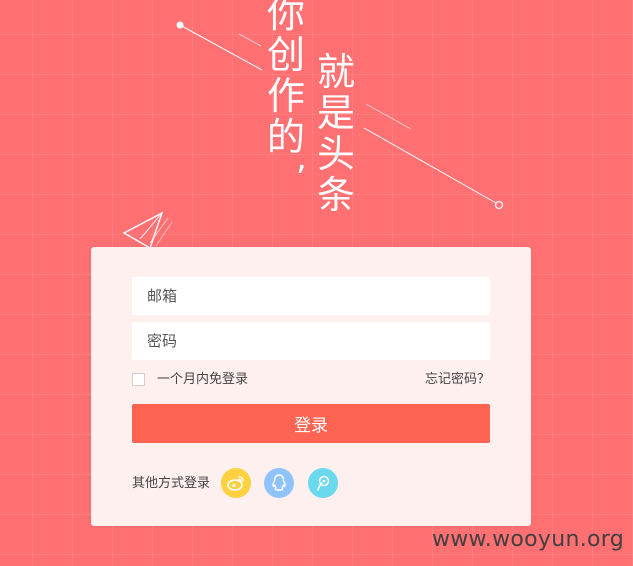 The image size is (633, 566). I want to click on slogan-char: 就, so click(335, 72).